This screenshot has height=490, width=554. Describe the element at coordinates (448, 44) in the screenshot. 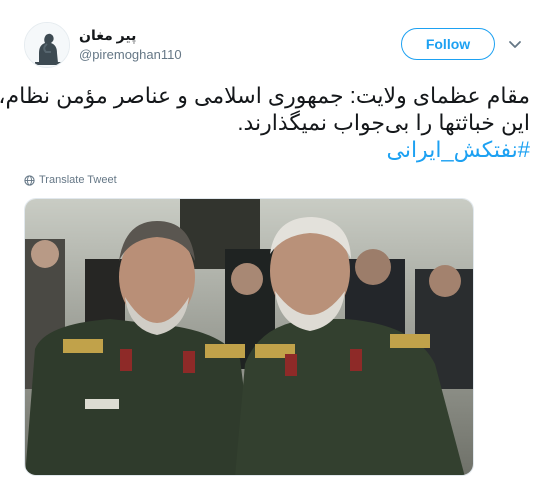

I see `follow-button: Follow` at that location.